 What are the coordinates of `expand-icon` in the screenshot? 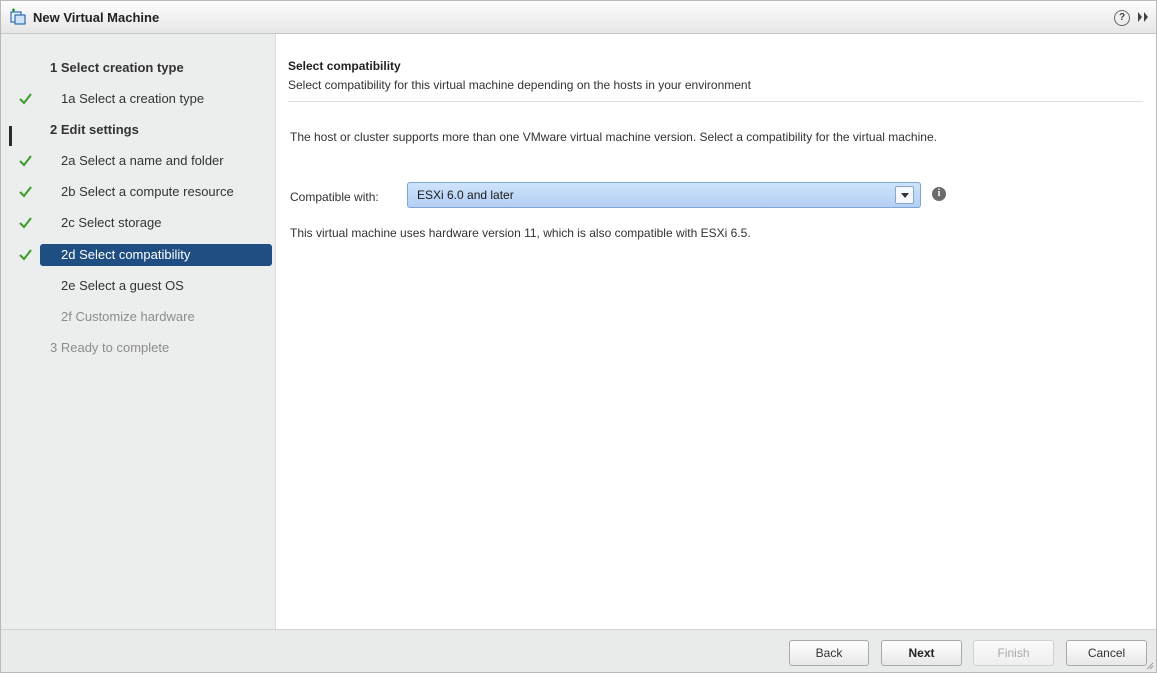 It's located at (1143, 17).